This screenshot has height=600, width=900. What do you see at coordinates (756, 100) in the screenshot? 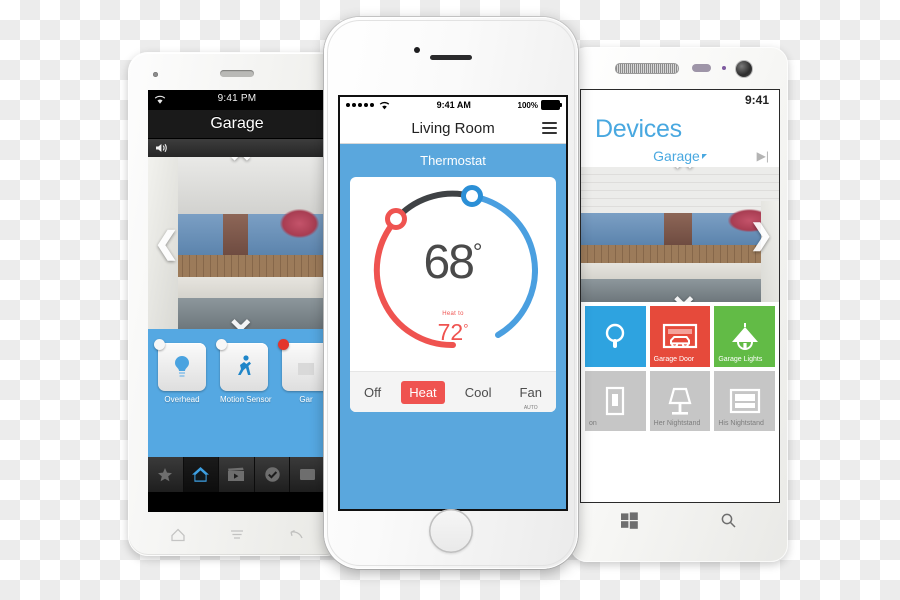
I see `windows-phone-clock: 9:41` at bounding box center [756, 100].